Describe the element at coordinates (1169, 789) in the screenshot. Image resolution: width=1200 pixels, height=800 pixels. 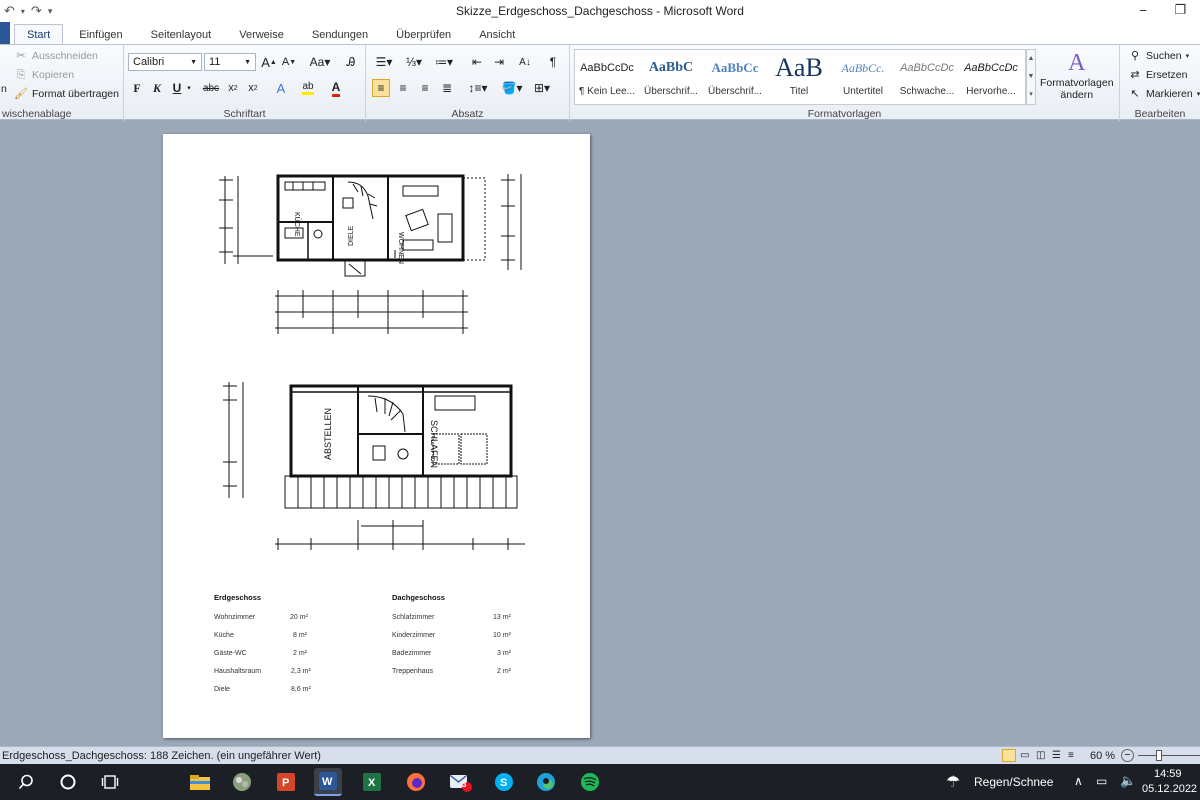
I see `clock-date: 05.12.2022` at that location.